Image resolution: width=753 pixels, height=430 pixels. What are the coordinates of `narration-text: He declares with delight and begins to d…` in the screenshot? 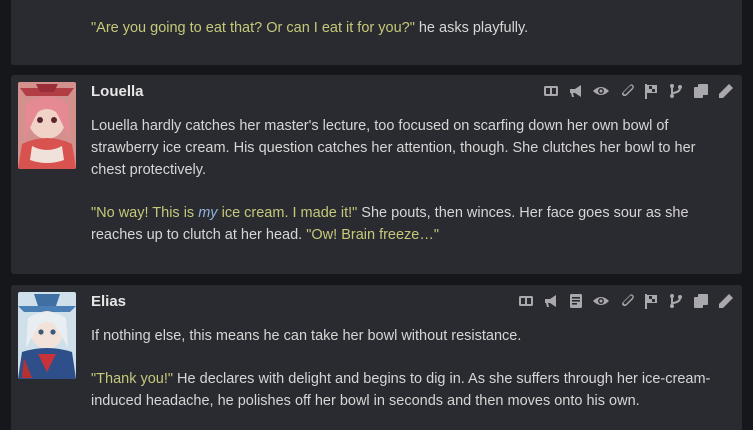 It's located at (401, 390).